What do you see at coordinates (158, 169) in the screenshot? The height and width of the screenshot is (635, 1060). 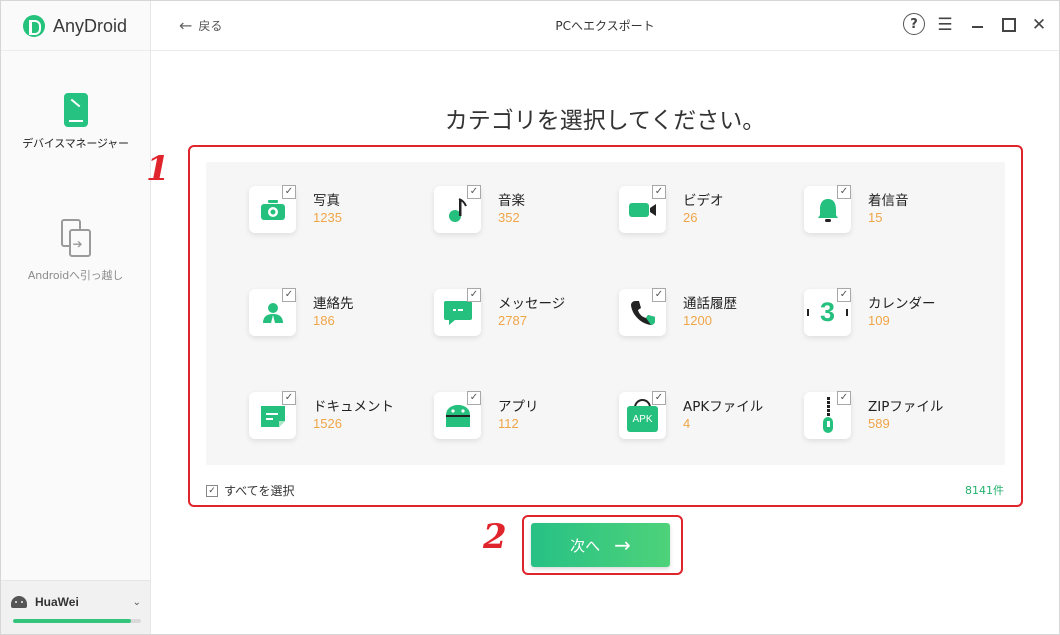 I see `annotation-step-1: 1` at bounding box center [158, 169].